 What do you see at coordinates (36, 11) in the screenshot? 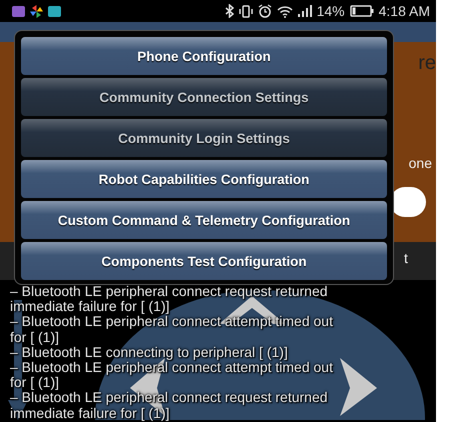
I see `pinwheel-icon` at bounding box center [36, 11].